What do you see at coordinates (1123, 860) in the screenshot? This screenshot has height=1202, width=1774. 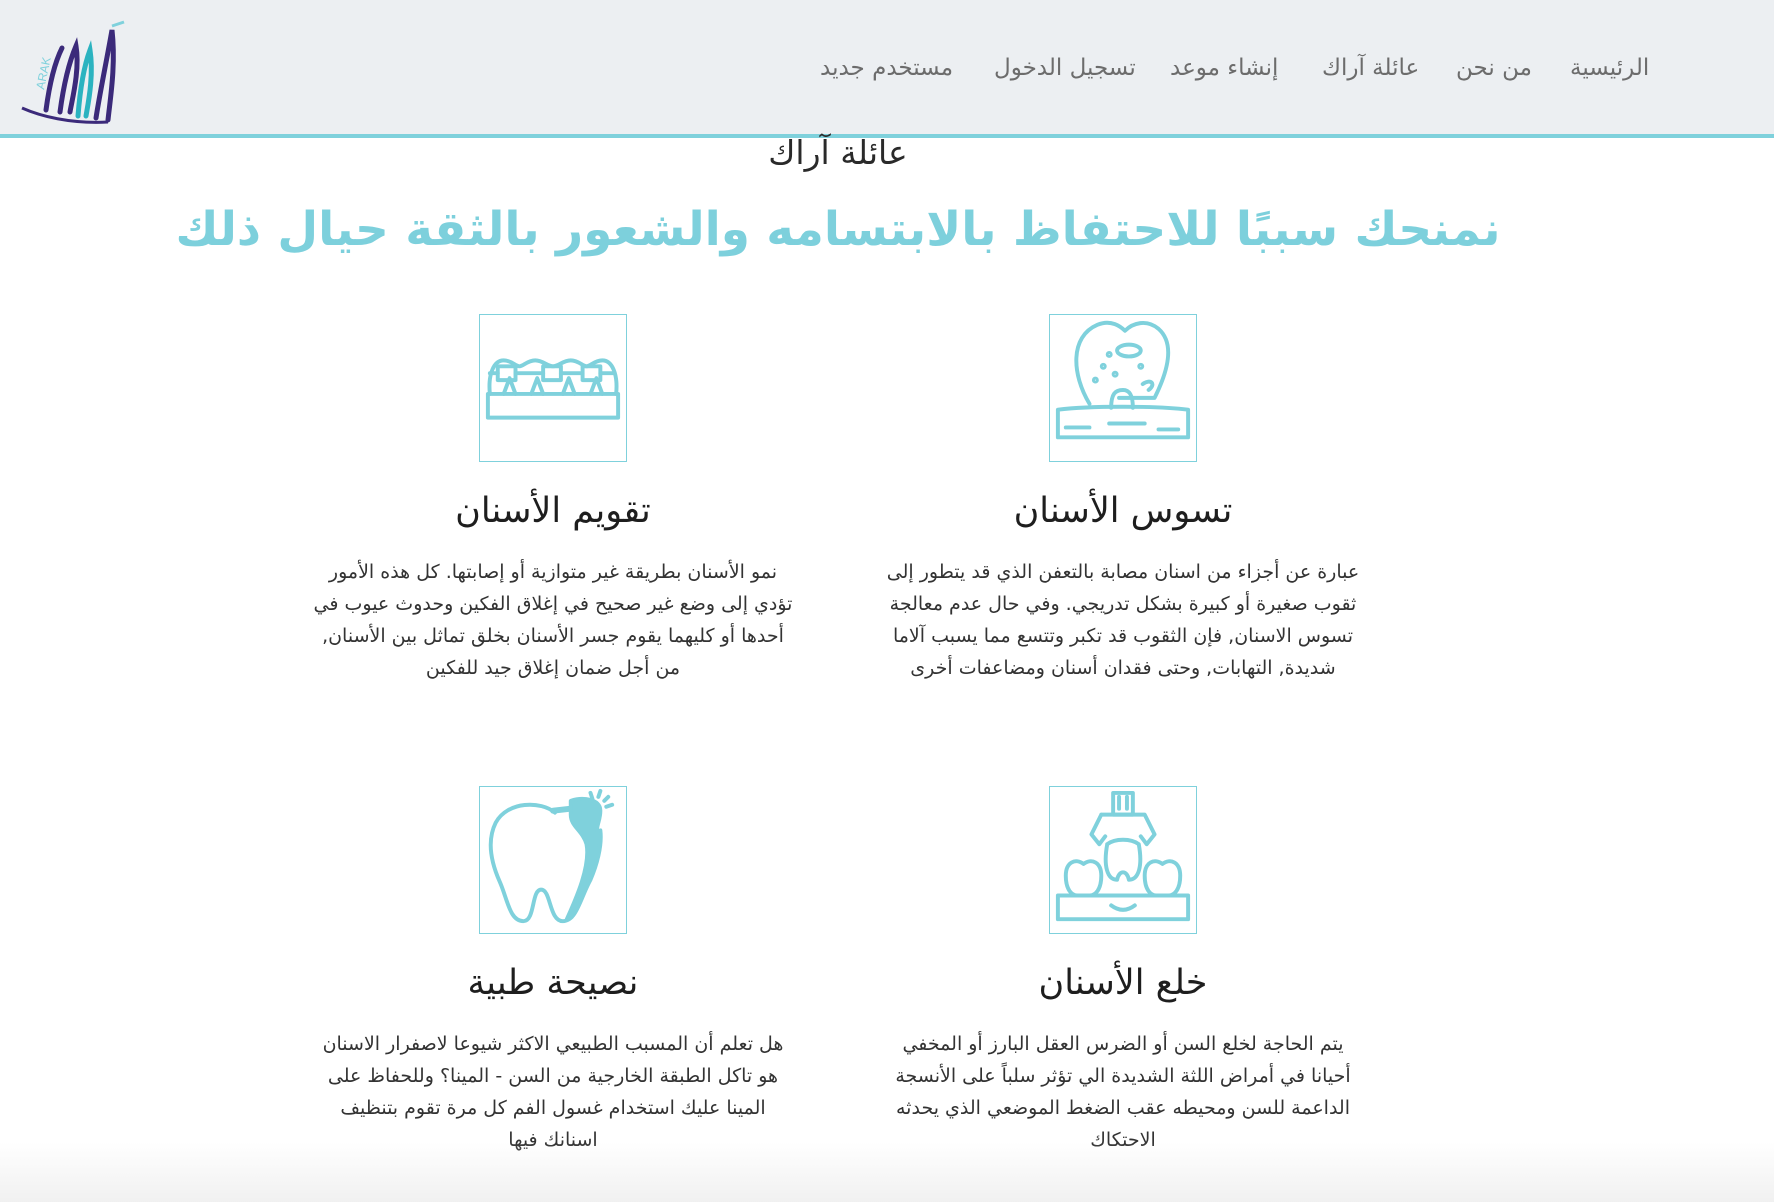 I see `tooth-extraction-icon` at bounding box center [1123, 860].